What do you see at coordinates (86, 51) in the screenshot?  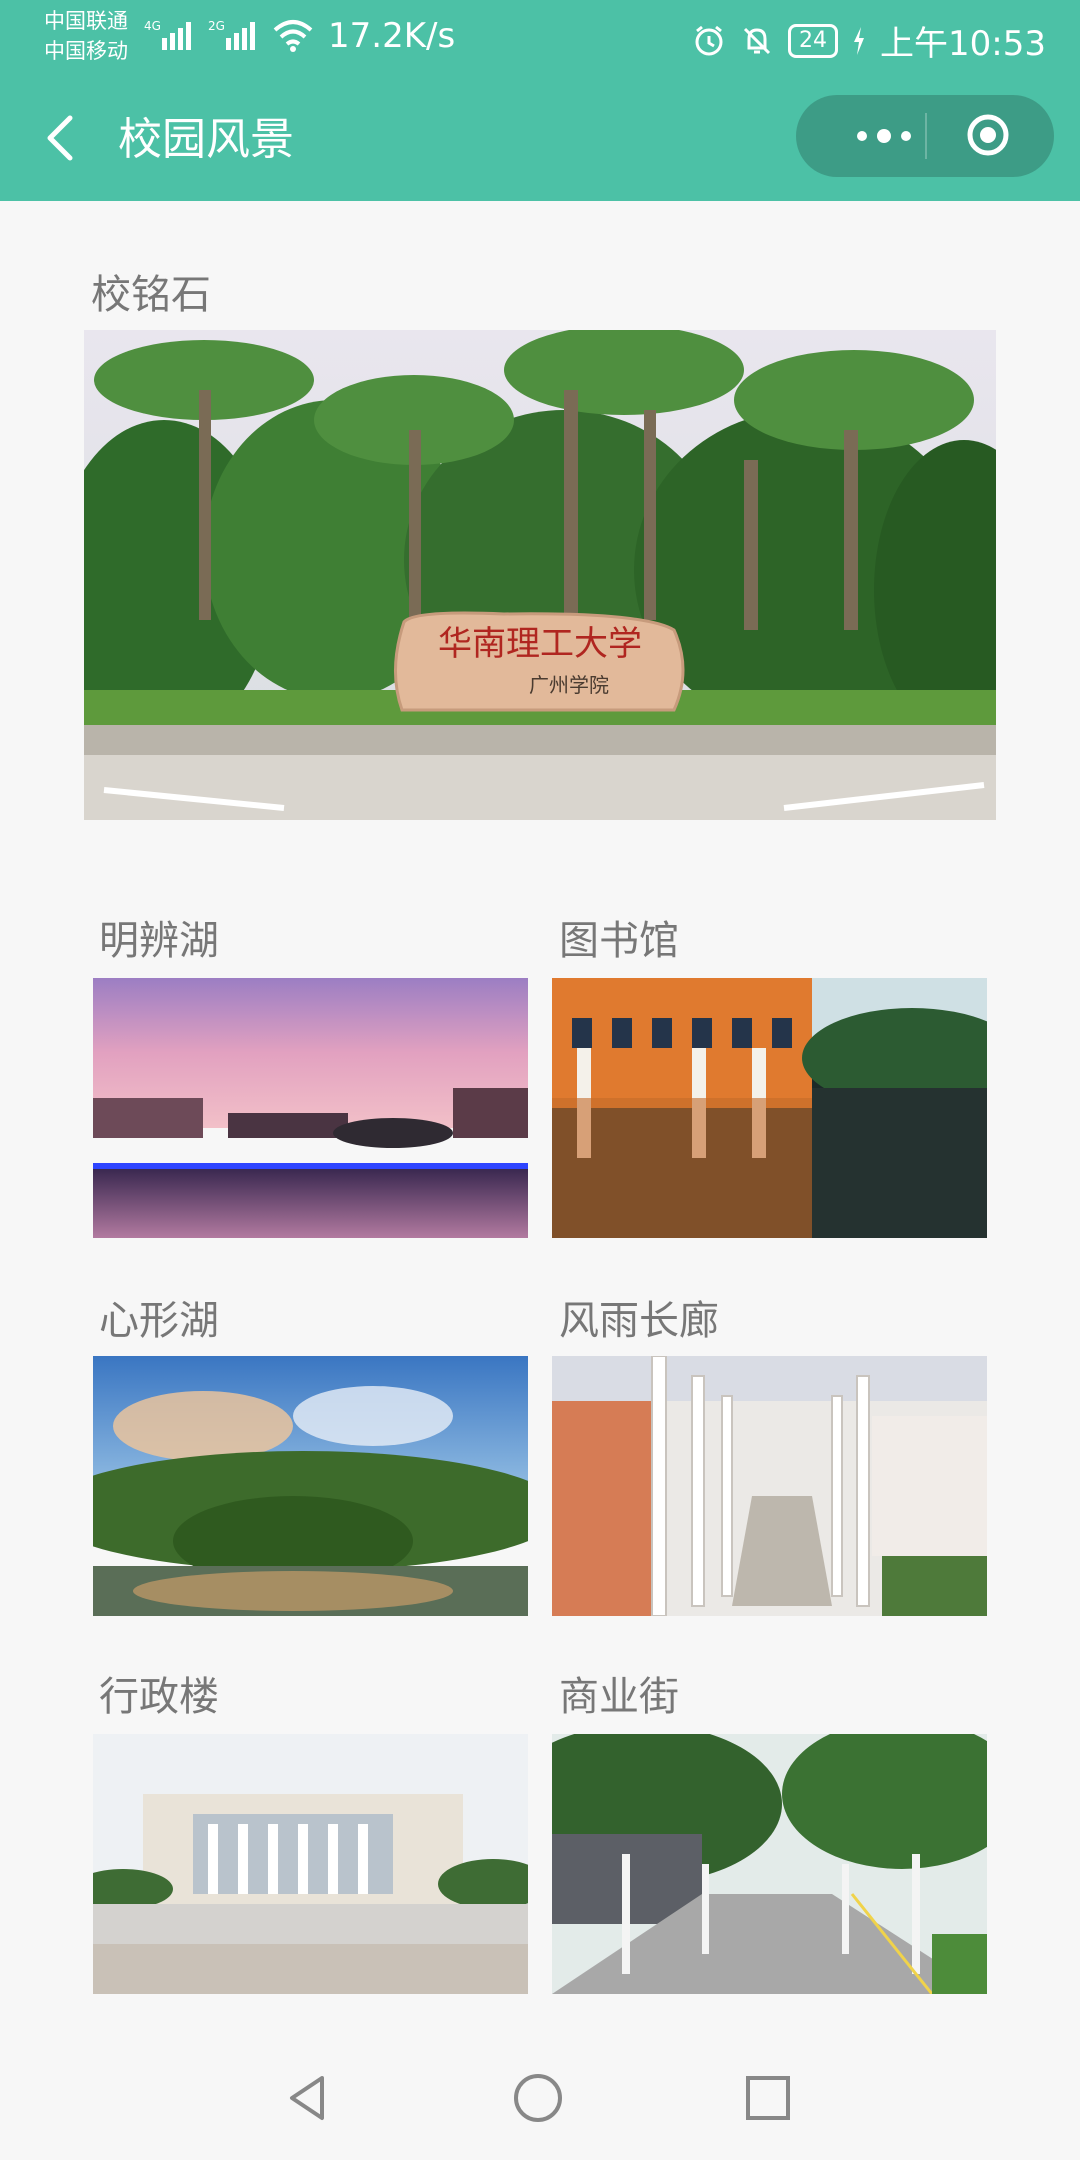 I see `carrier-2: 中国移动` at bounding box center [86, 51].